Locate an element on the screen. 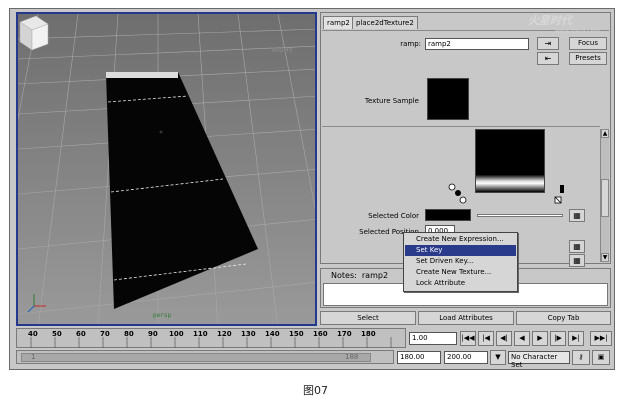 The width and height of the screenshot is (631, 411). view-cube-label: RIGHT is located at coordinates (282, 50).